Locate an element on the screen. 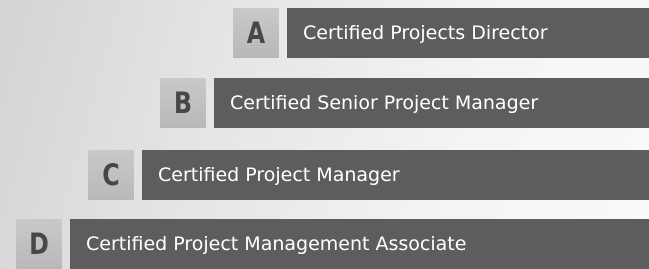  level-b-row: B Certified Senior Project Manager is located at coordinates (402, 103).